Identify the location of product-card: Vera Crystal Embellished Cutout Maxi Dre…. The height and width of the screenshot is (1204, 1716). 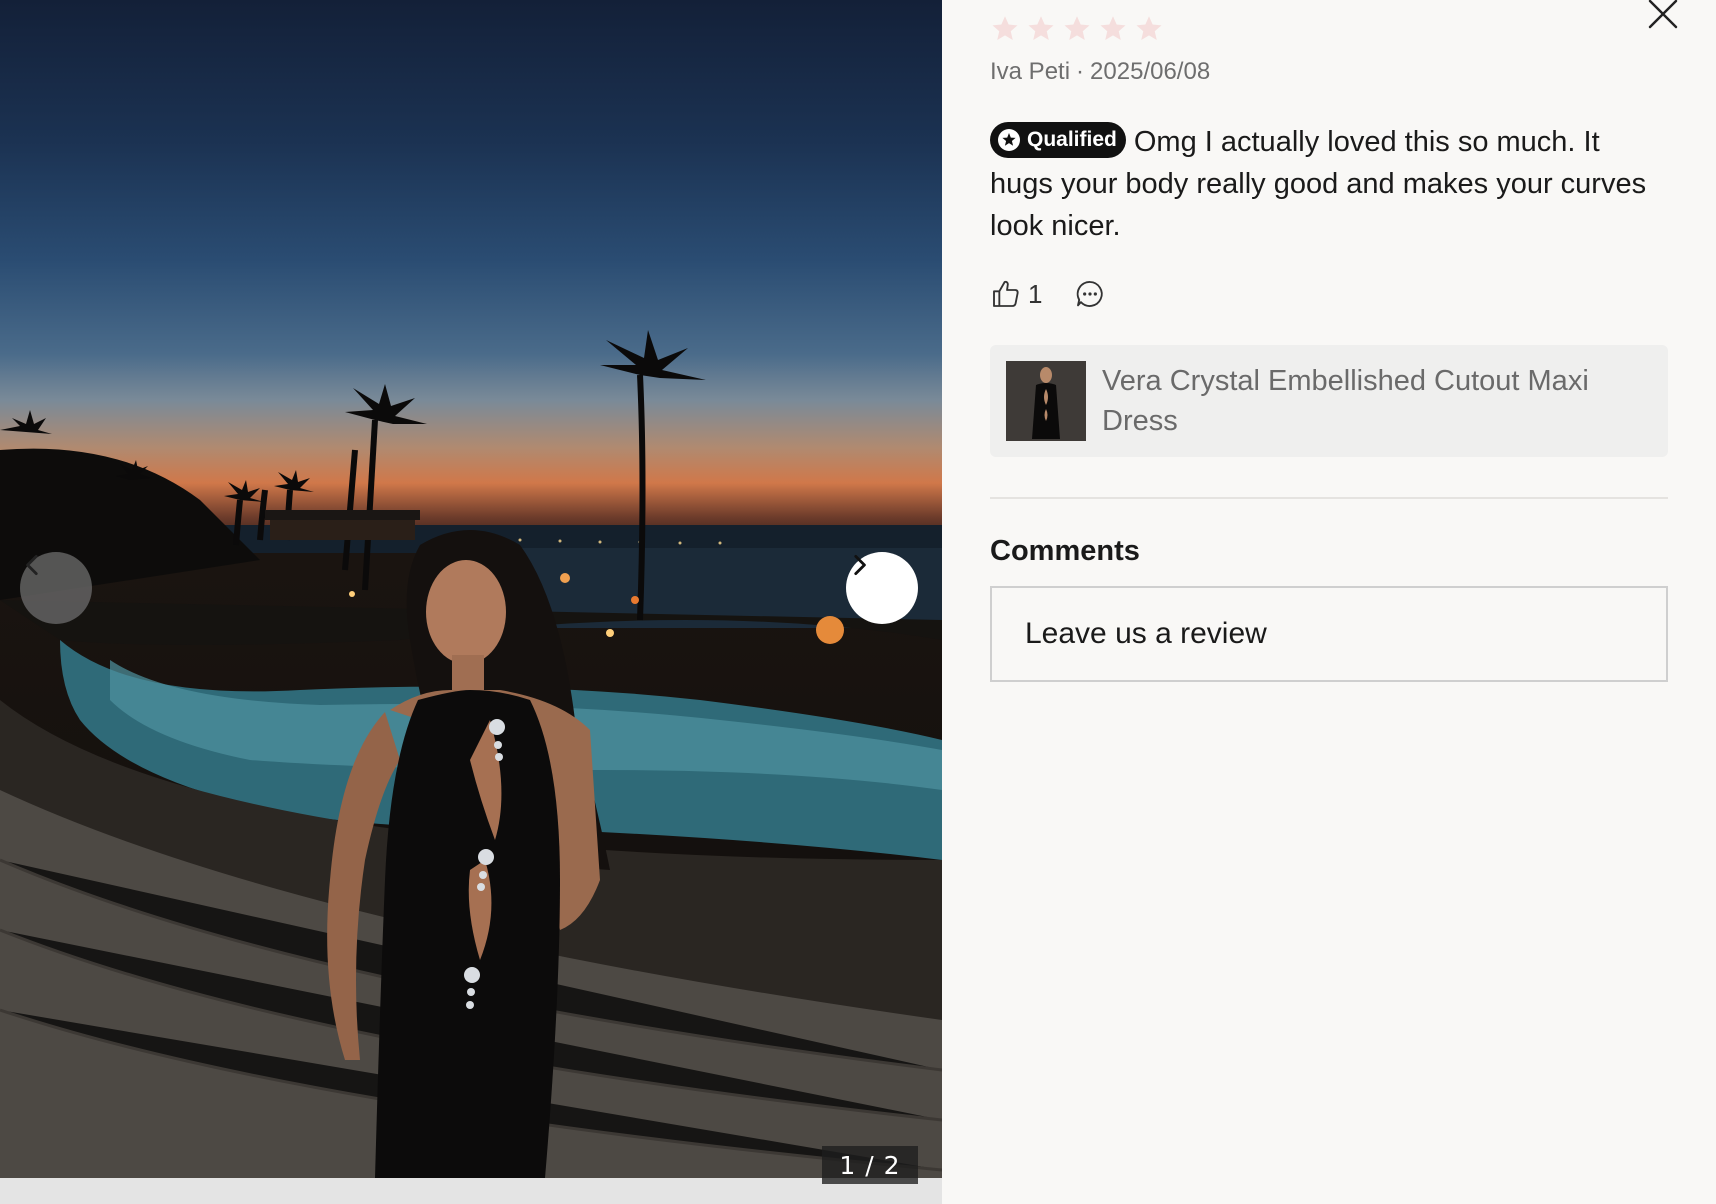
(1329, 401).